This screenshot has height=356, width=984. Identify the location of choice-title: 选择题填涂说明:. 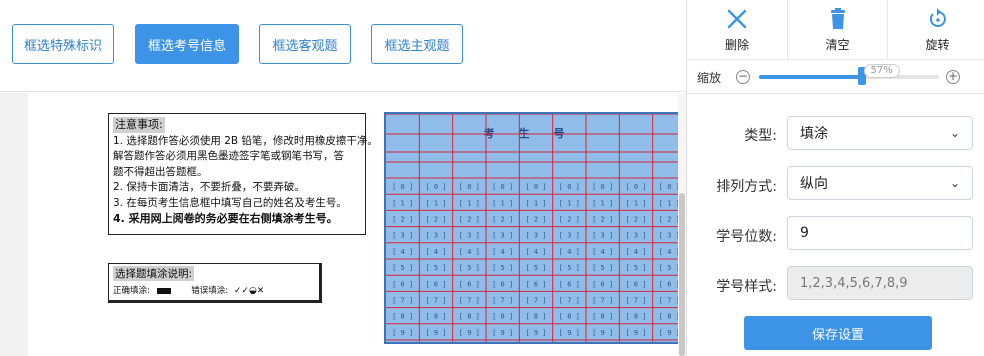
(154, 273).